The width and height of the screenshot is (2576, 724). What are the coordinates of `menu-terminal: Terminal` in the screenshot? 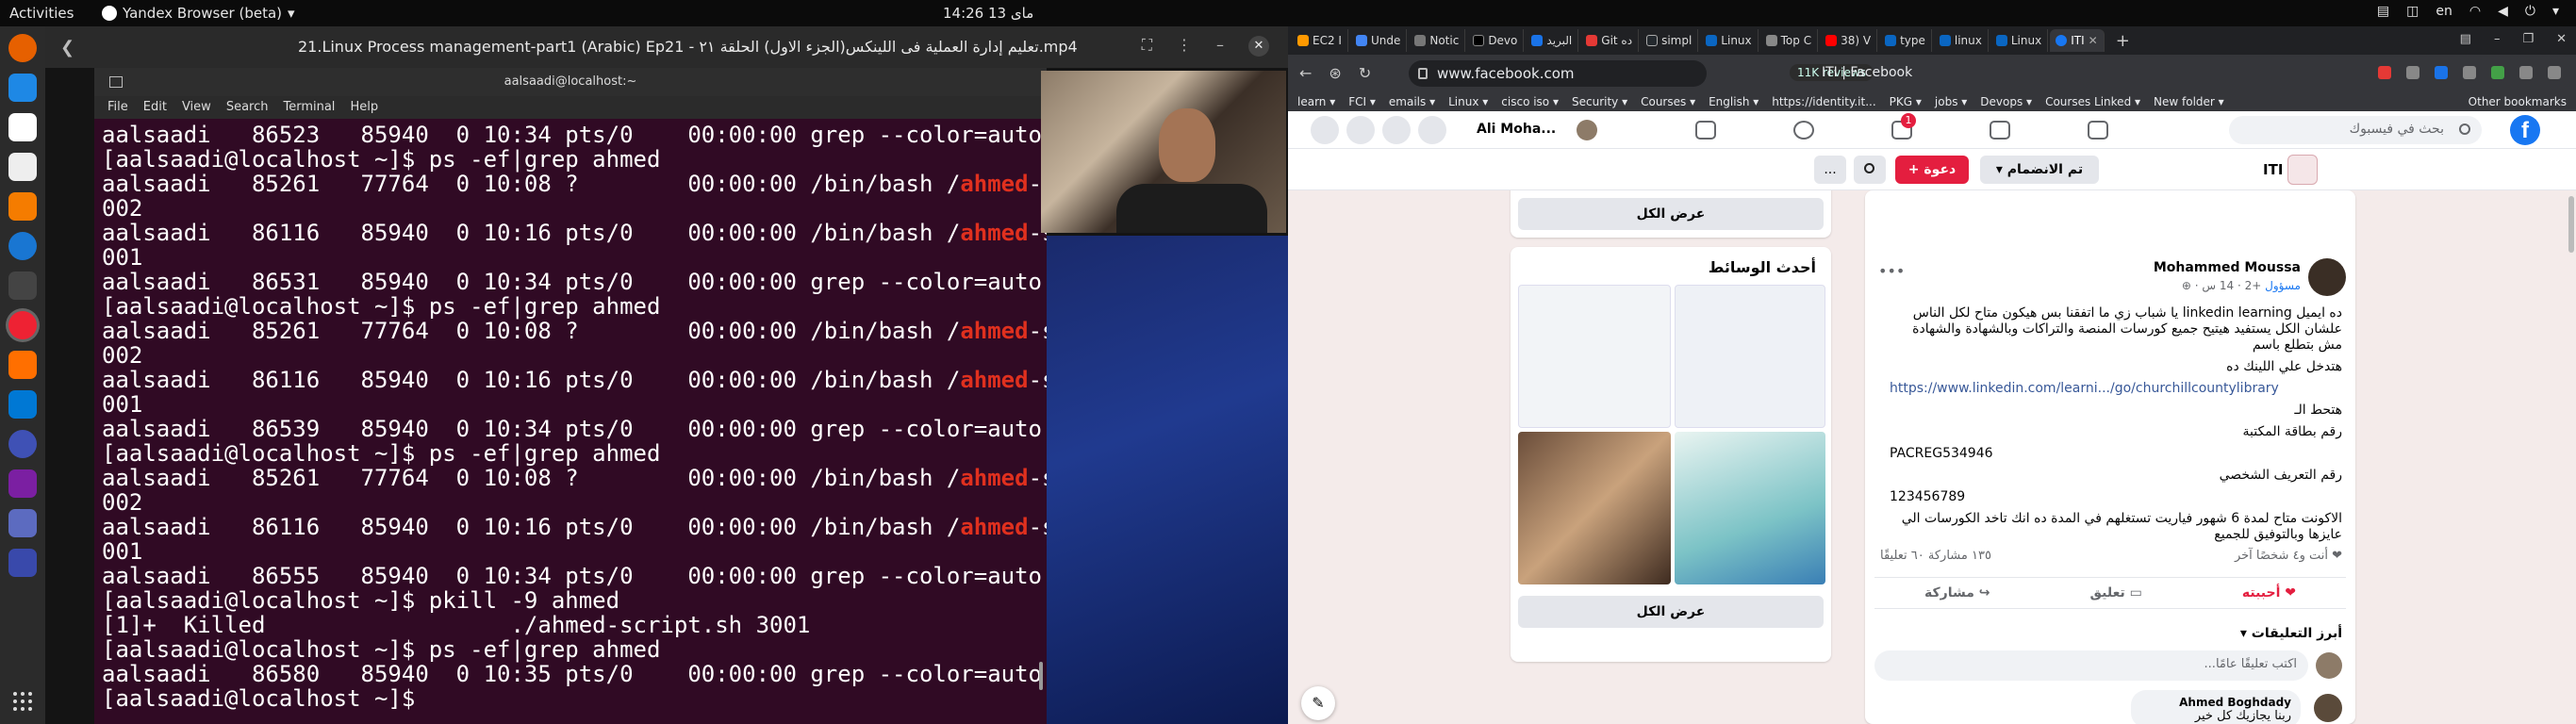 It's located at (309, 107).